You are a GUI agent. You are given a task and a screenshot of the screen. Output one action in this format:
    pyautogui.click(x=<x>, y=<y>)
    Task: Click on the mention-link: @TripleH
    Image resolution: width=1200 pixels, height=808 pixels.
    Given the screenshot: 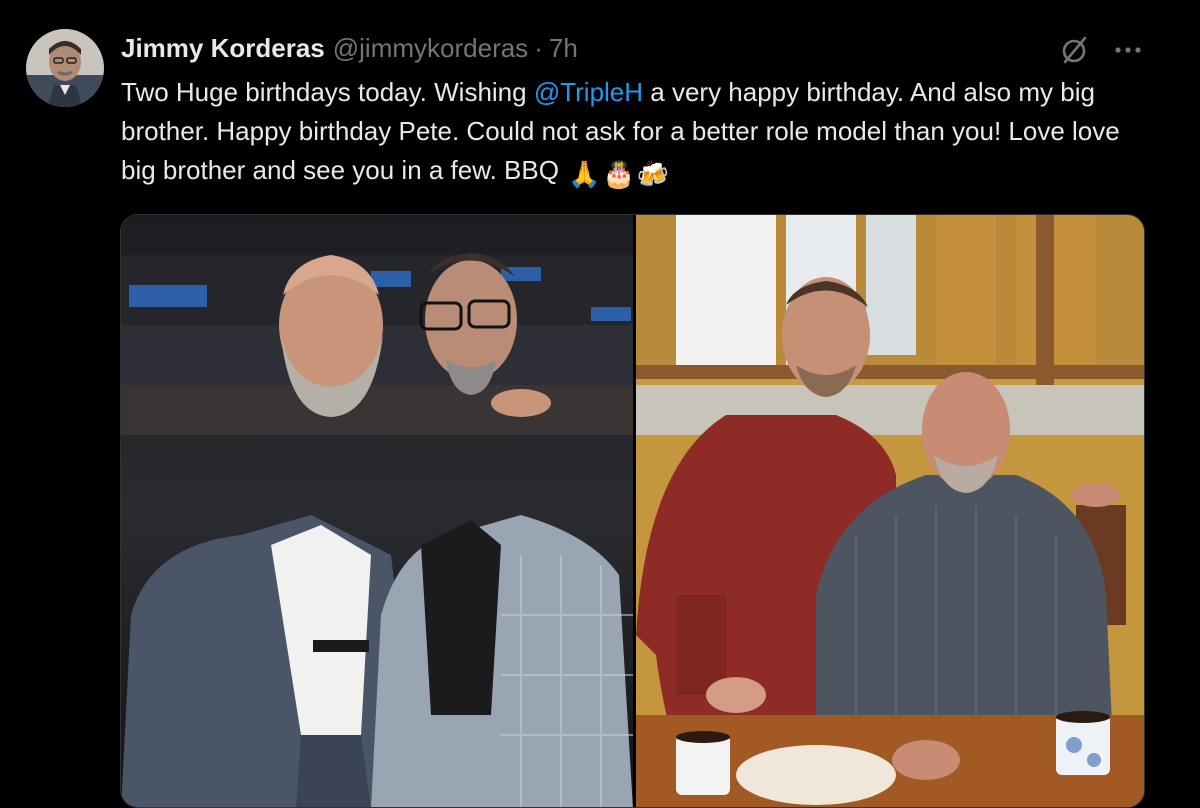 What is the action you would take?
    pyautogui.click(x=588, y=92)
    